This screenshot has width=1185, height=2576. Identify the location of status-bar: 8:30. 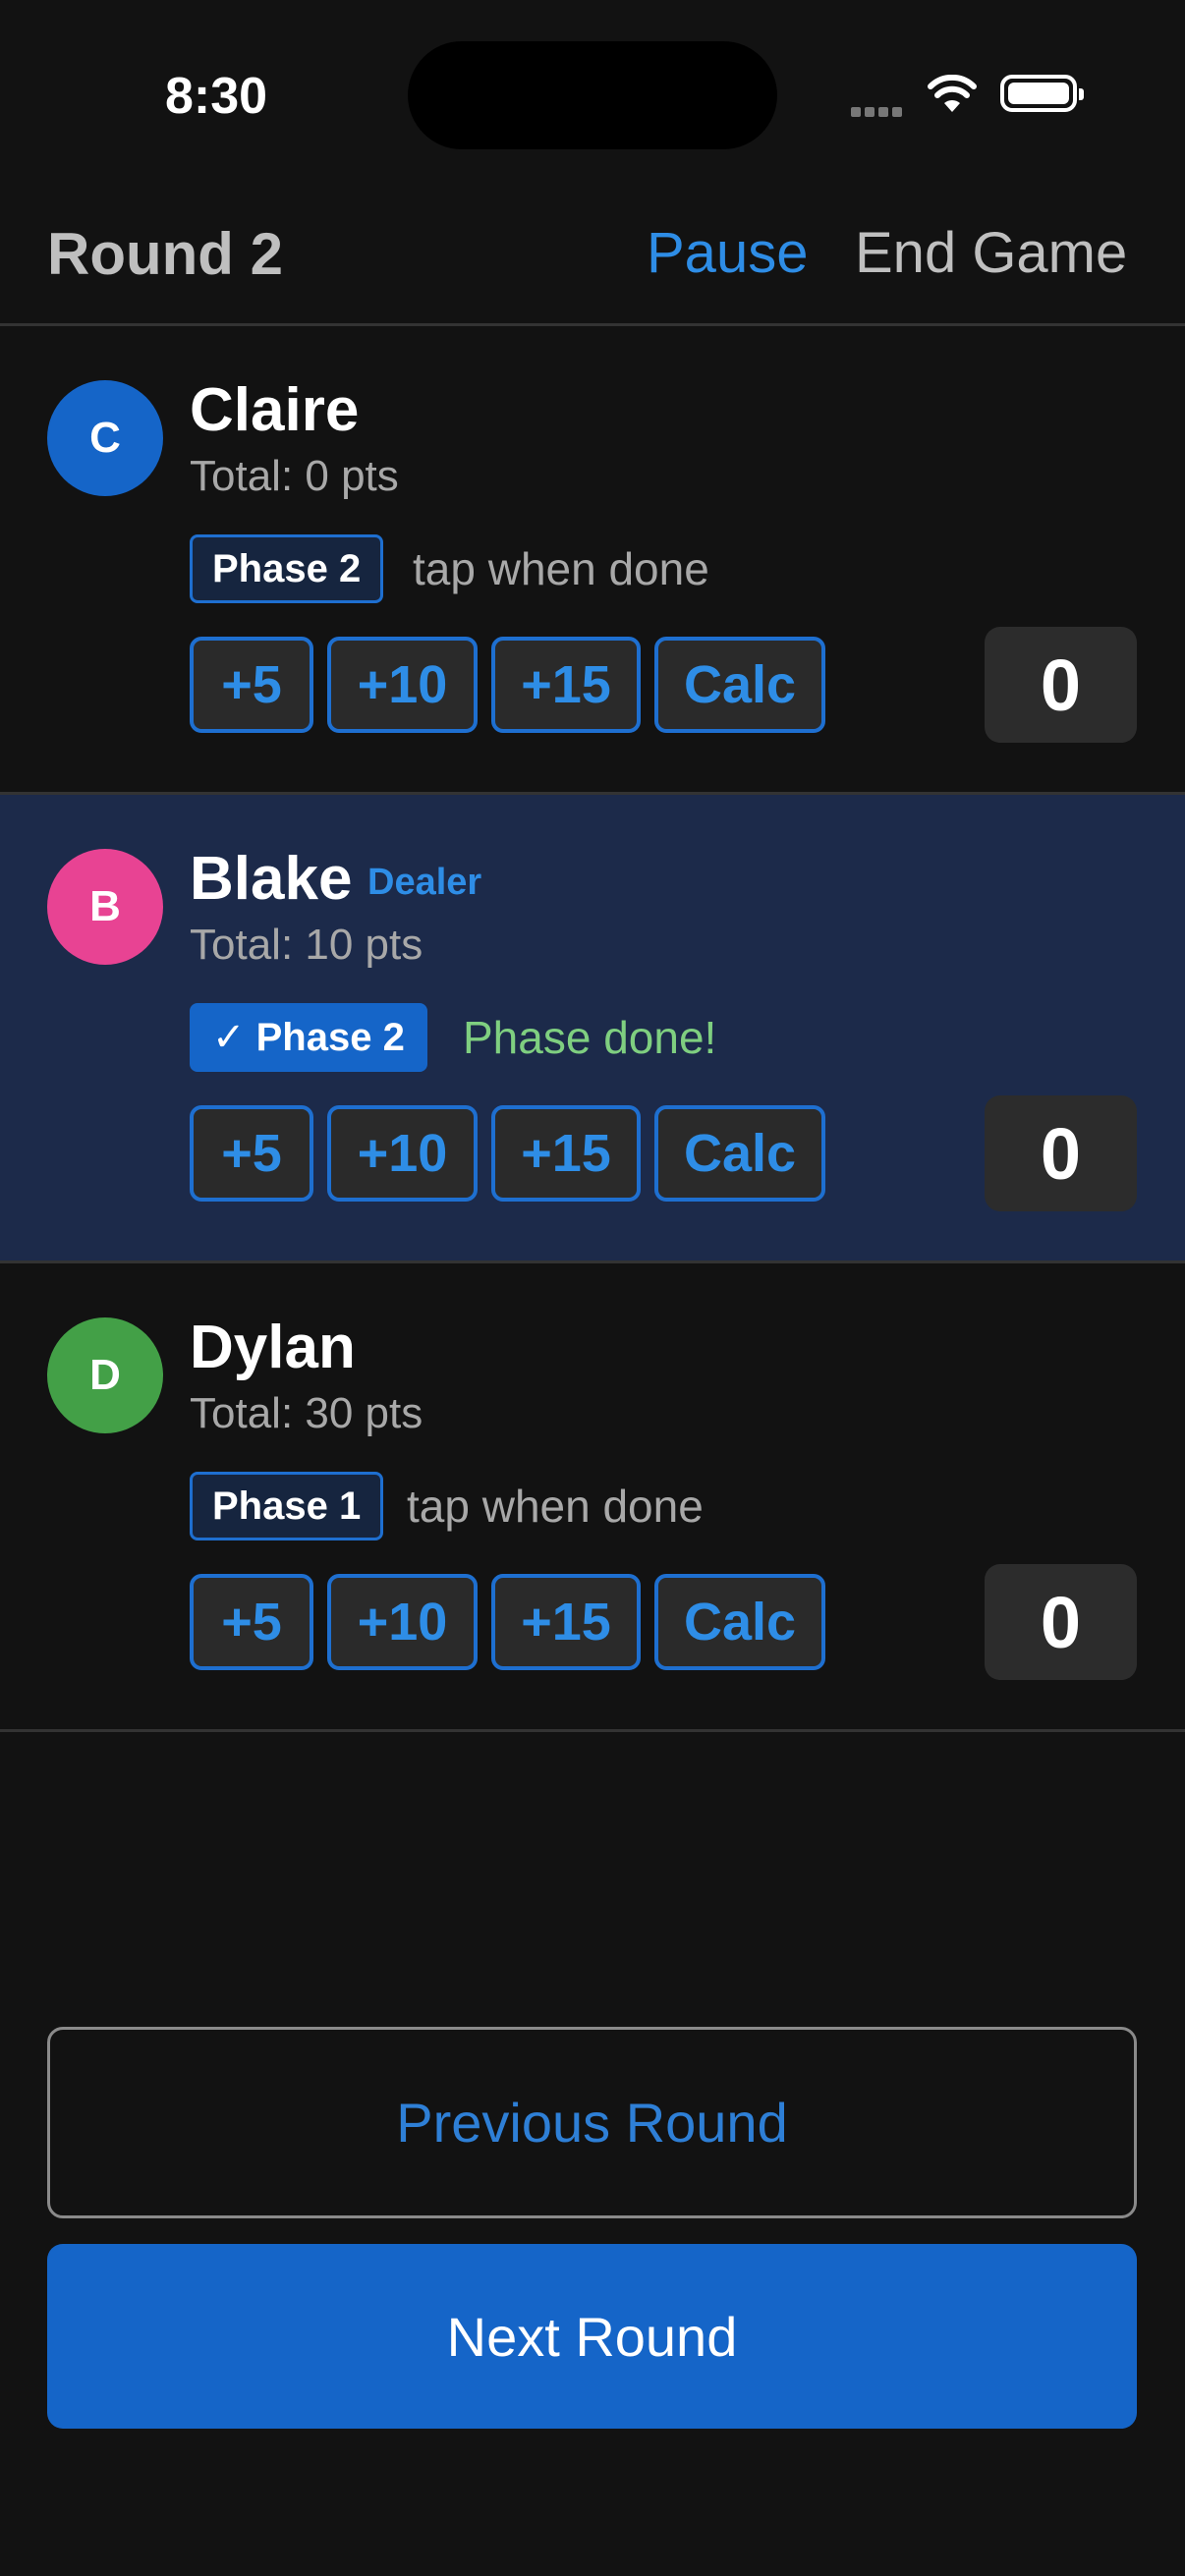
(592, 93).